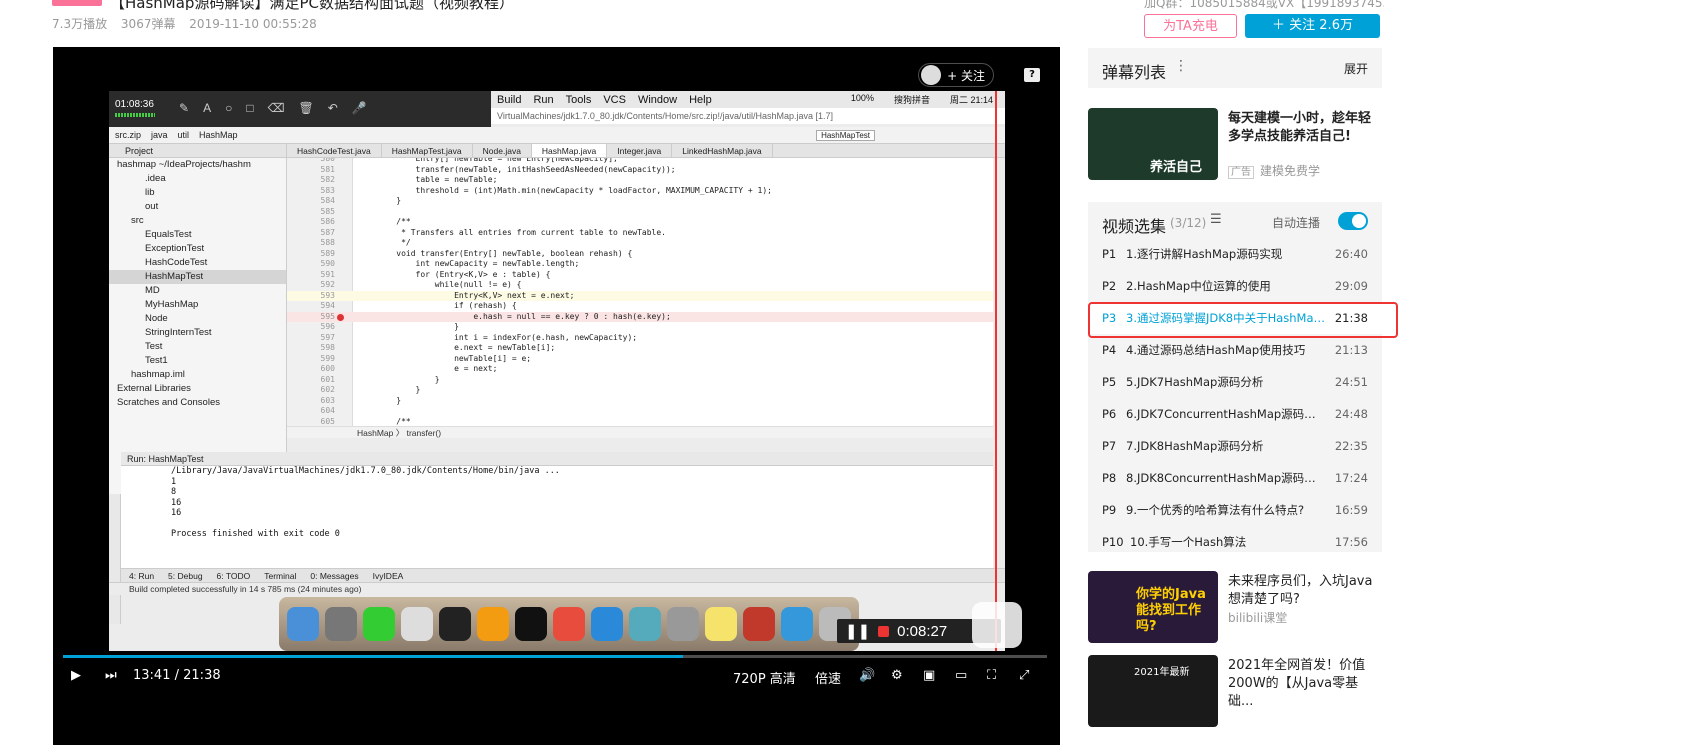 This screenshot has width=1702, height=745. Describe the element at coordinates (1235, 68) in the screenshot. I see `danmaku-list-card: 弹幕列表 ⋮ 展开` at that location.